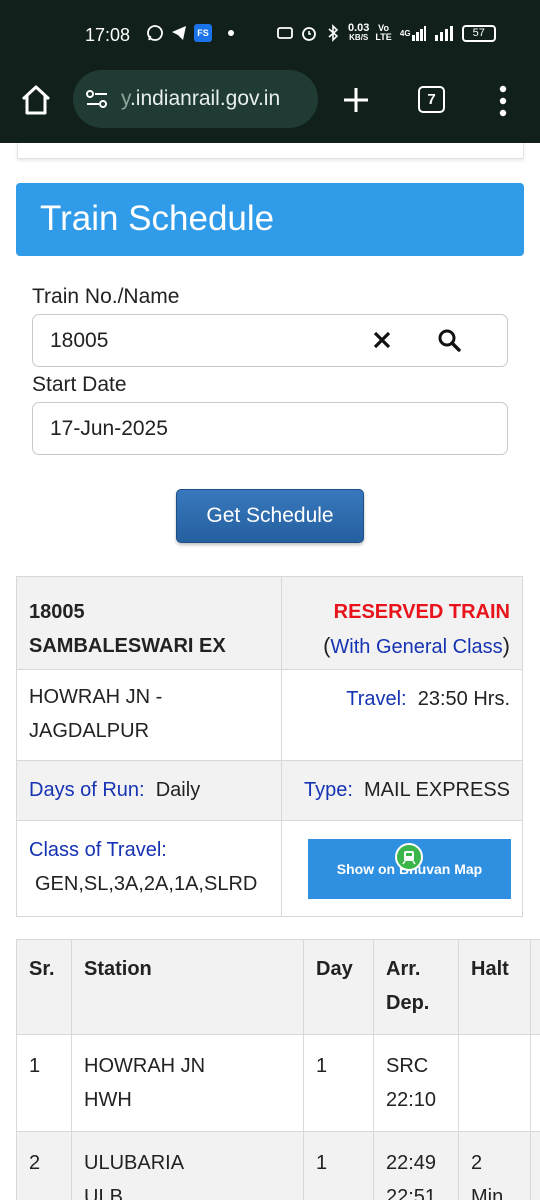 The width and height of the screenshot is (540, 1200). I want to click on volte-icon: Vo LTE, so click(383, 32).